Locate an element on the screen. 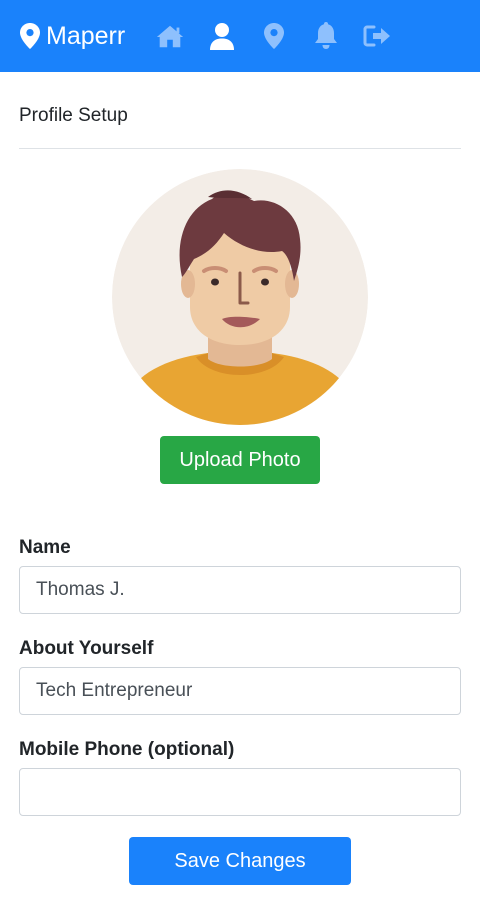 Image resolution: width=480 pixels, height=916 pixels. nav-icons is located at coordinates (285, 36).